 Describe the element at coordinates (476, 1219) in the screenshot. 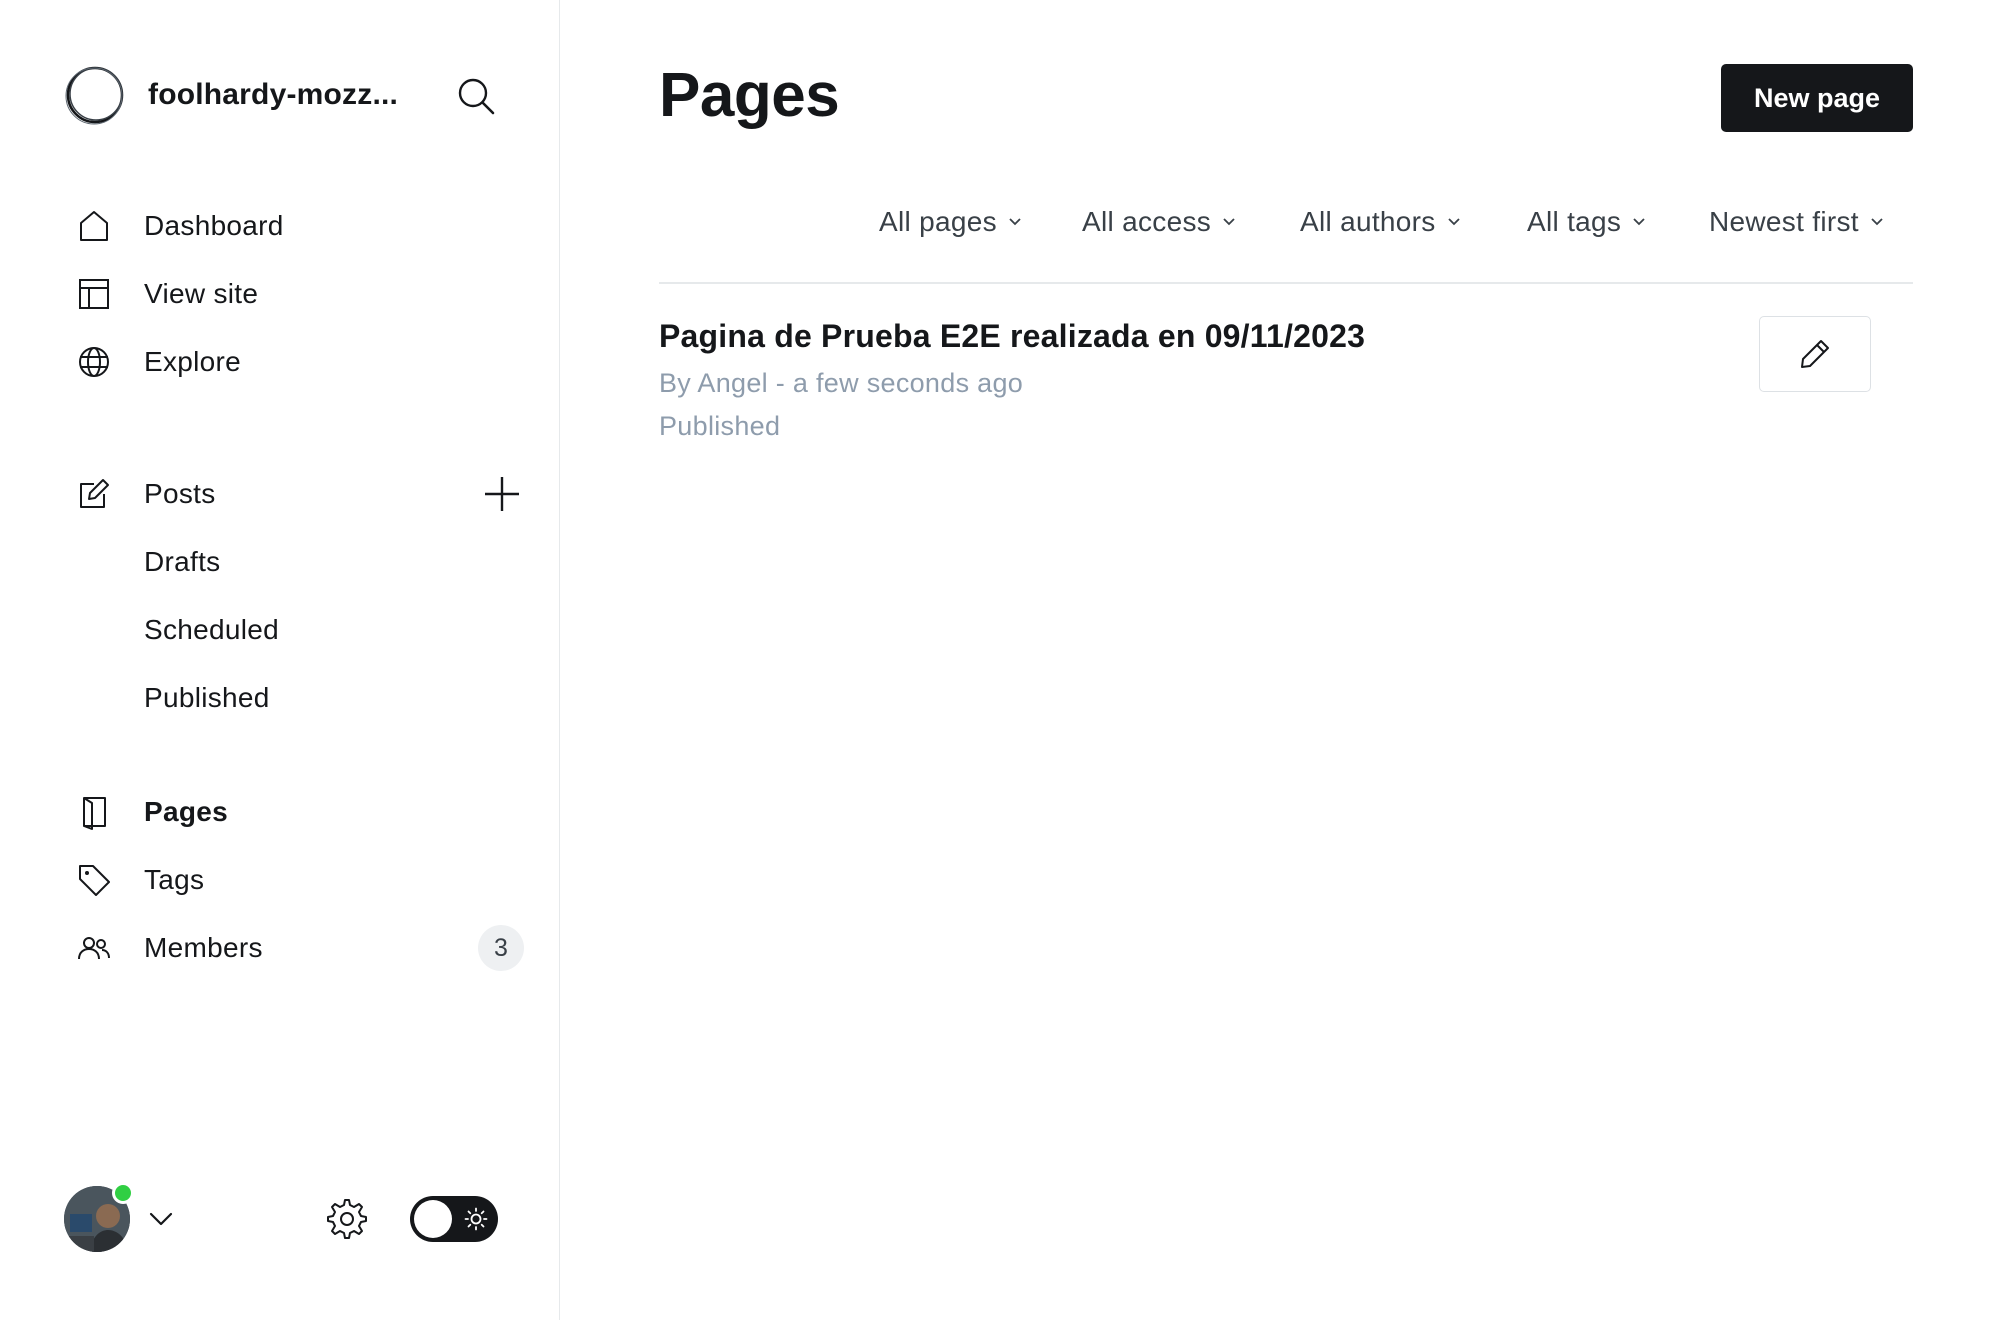

I see `sun-icon` at that location.